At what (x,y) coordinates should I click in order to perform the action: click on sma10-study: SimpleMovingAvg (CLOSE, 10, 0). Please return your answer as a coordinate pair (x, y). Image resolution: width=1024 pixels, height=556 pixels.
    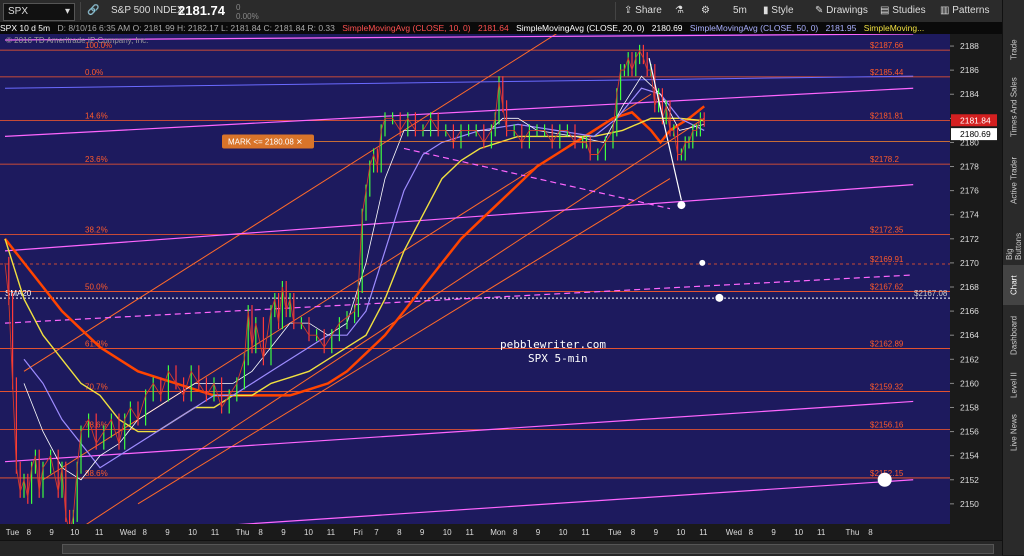
    Looking at the image, I should click on (406, 28).